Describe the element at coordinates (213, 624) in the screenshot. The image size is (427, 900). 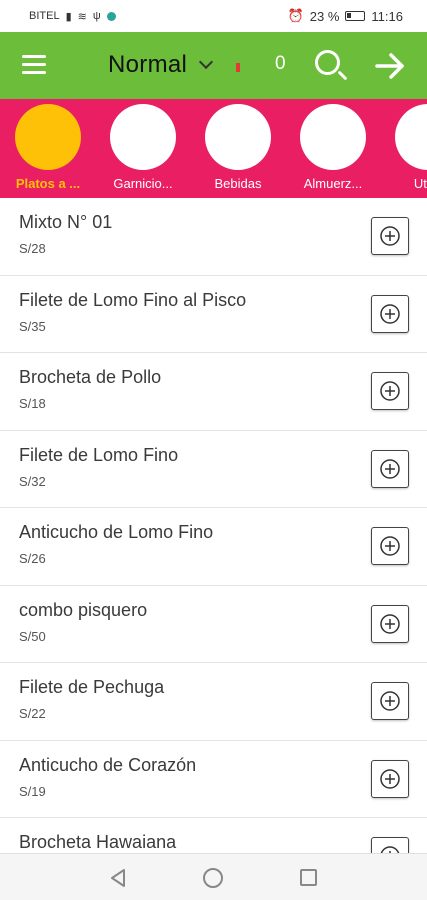
I see `list-item: combo pisquero S/50` at that location.